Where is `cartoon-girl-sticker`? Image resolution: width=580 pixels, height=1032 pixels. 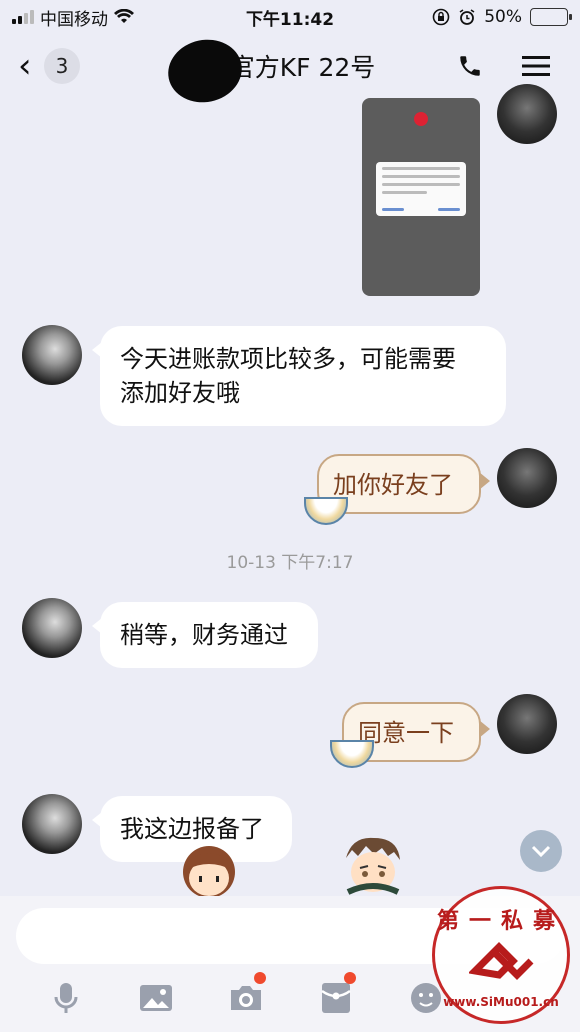 cartoon-girl-sticker is located at coordinates (209, 871).